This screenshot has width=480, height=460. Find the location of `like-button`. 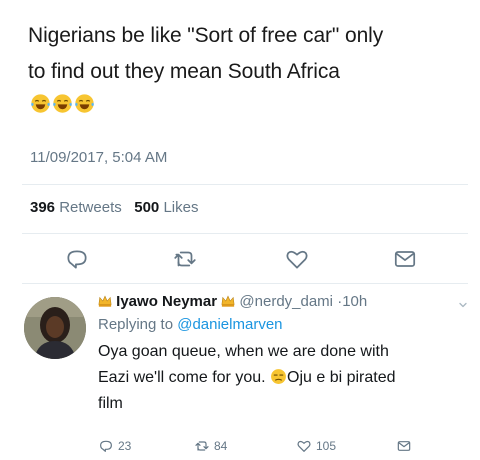

like-button is located at coordinates (297, 259).